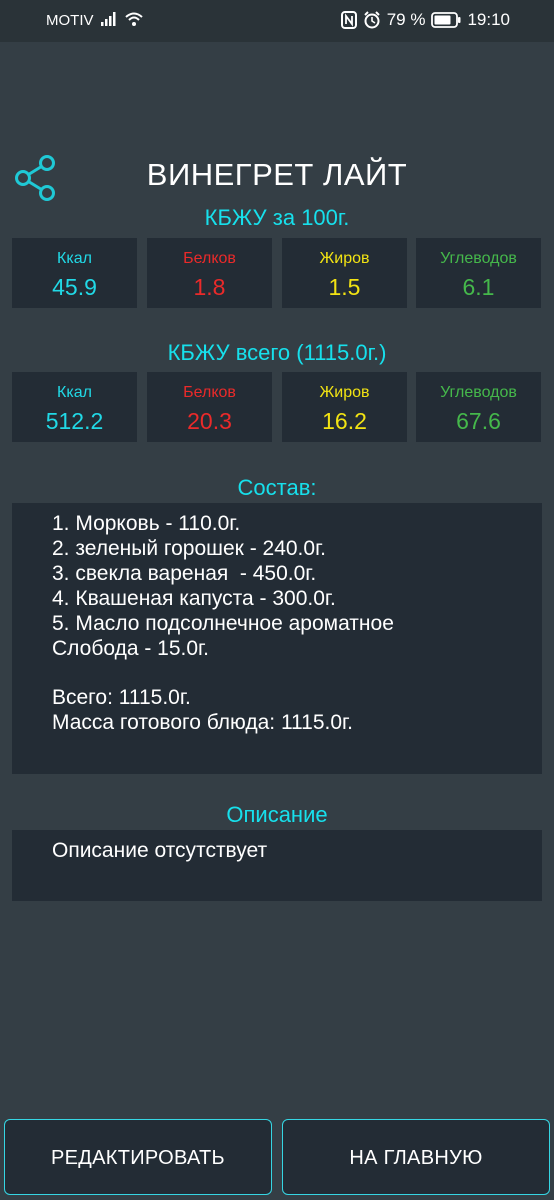 The image size is (554, 1200). I want to click on battery-icon, so click(446, 20).